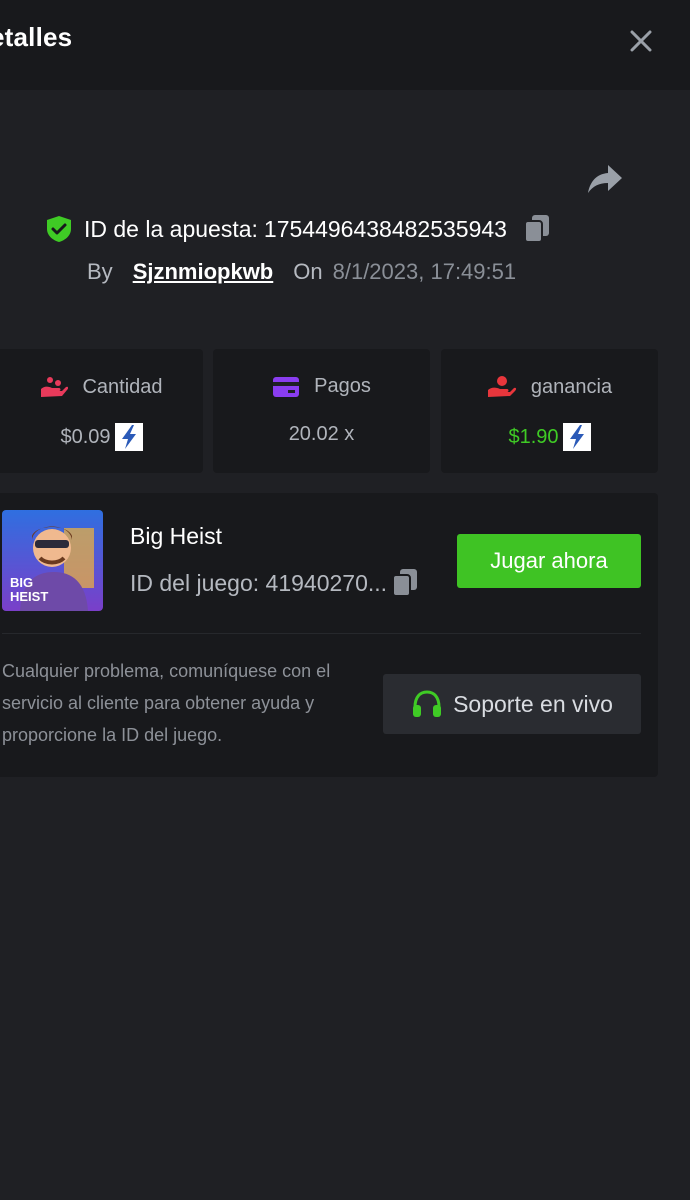  What do you see at coordinates (427, 704) in the screenshot?
I see `headset-icon` at bounding box center [427, 704].